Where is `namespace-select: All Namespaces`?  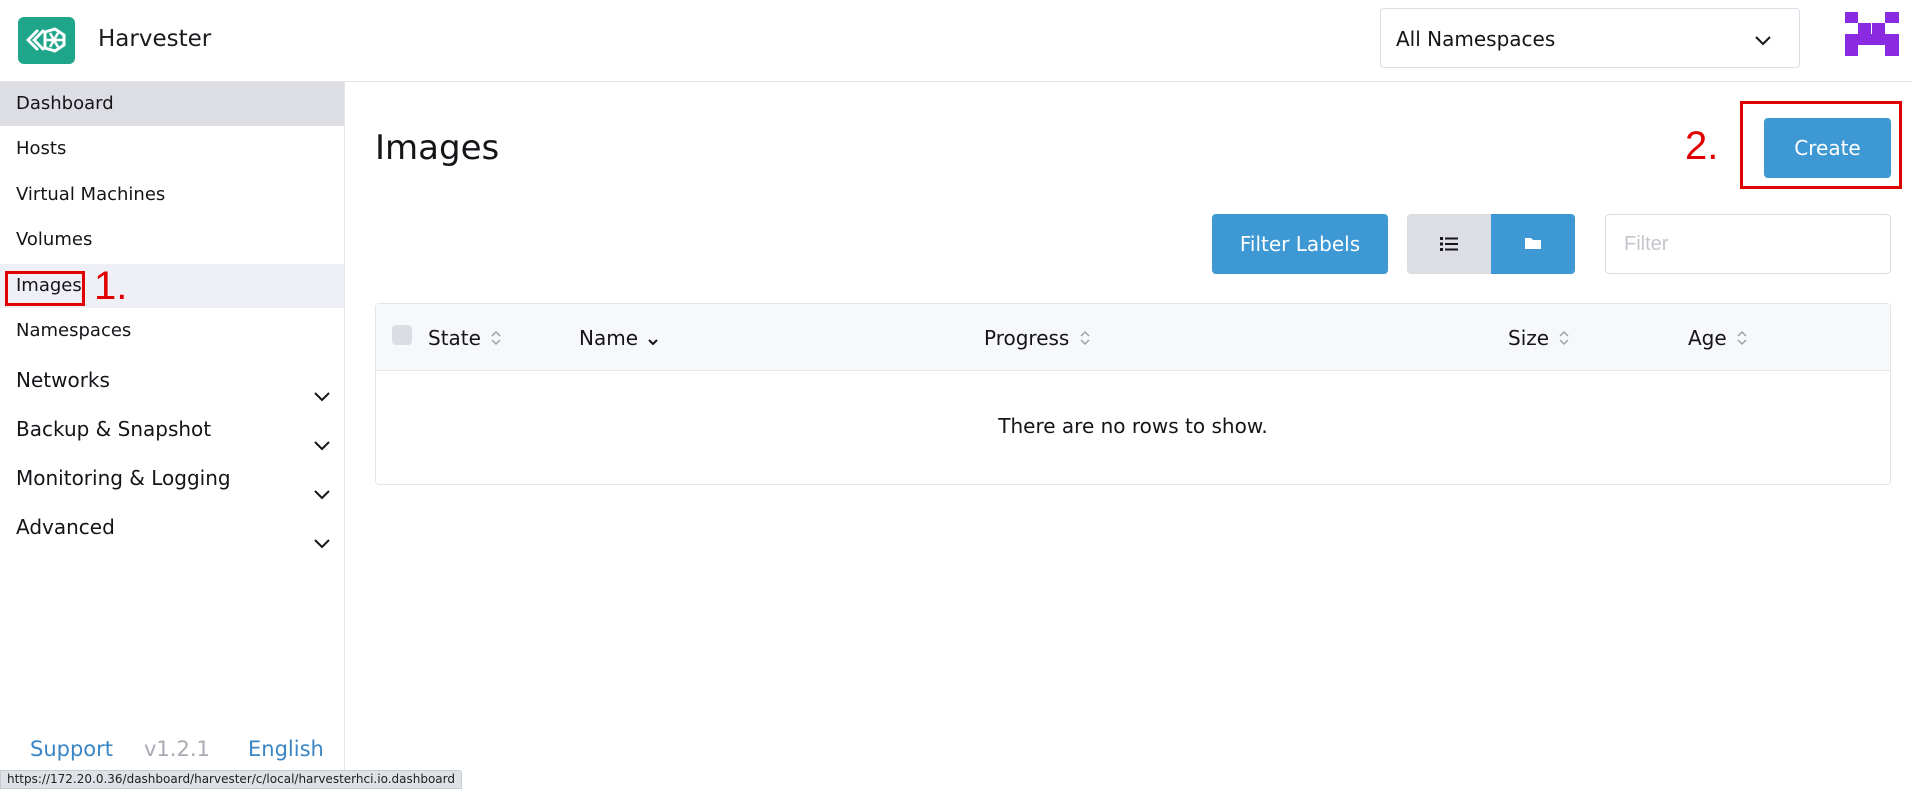
namespace-select: All Namespaces is located at coordinates (1590, 38).